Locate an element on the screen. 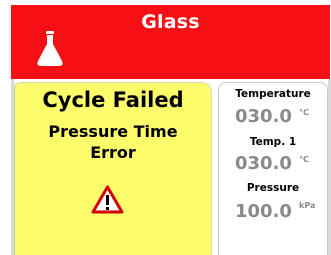 This screenshot has height=255, width=331. temperature-label: Temperature is located at coordinates (273, 94).